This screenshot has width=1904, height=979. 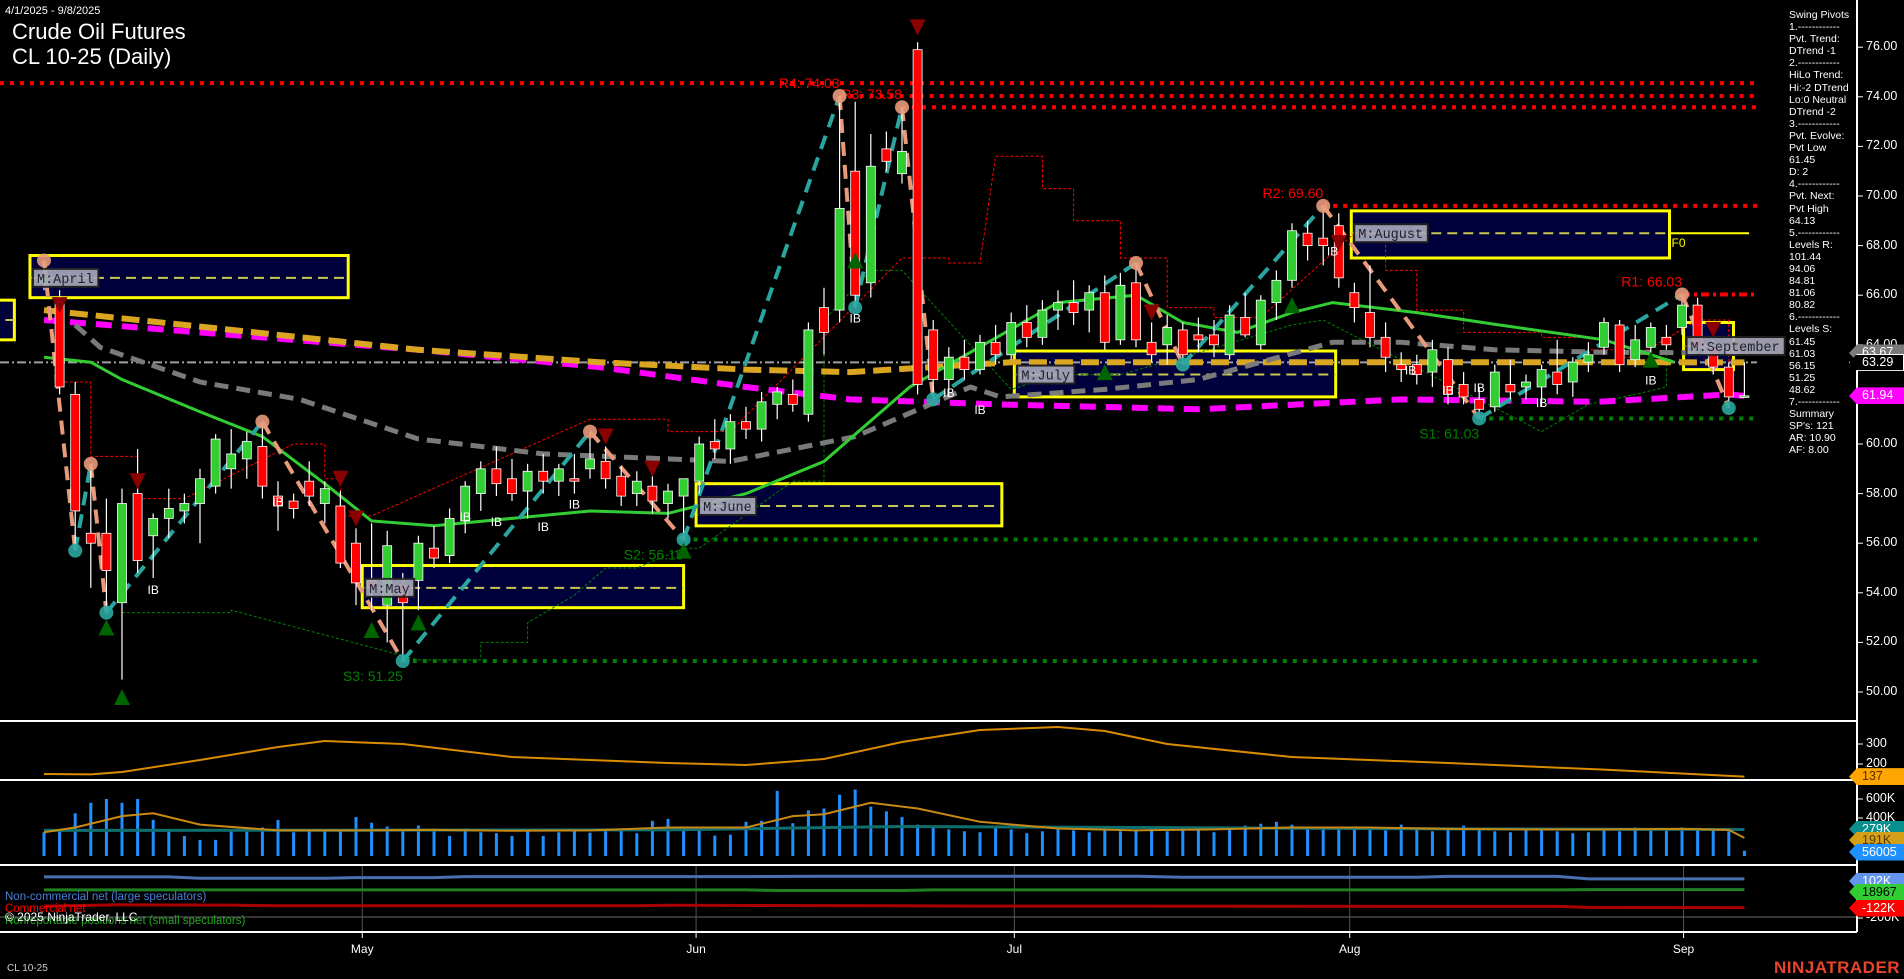 I want to click on date-axis-label: Jun, so click(x=696, y=949).